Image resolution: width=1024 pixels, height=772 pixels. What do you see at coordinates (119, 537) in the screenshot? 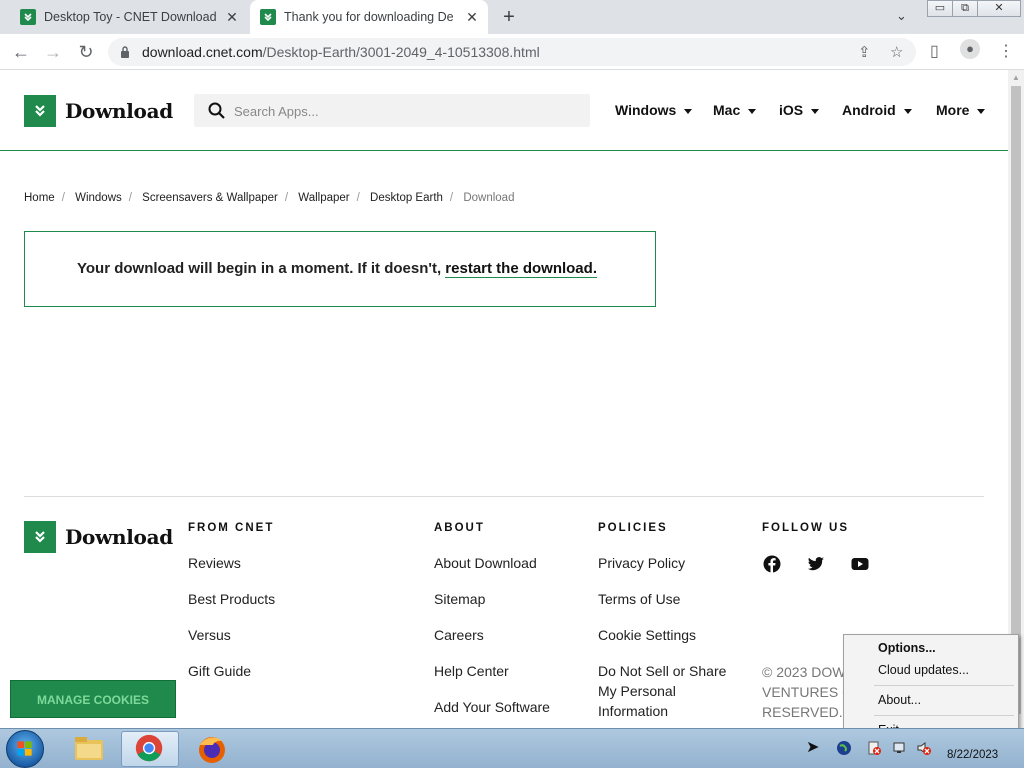
I see `logo-text: Download` at bounding box center [119, 537].